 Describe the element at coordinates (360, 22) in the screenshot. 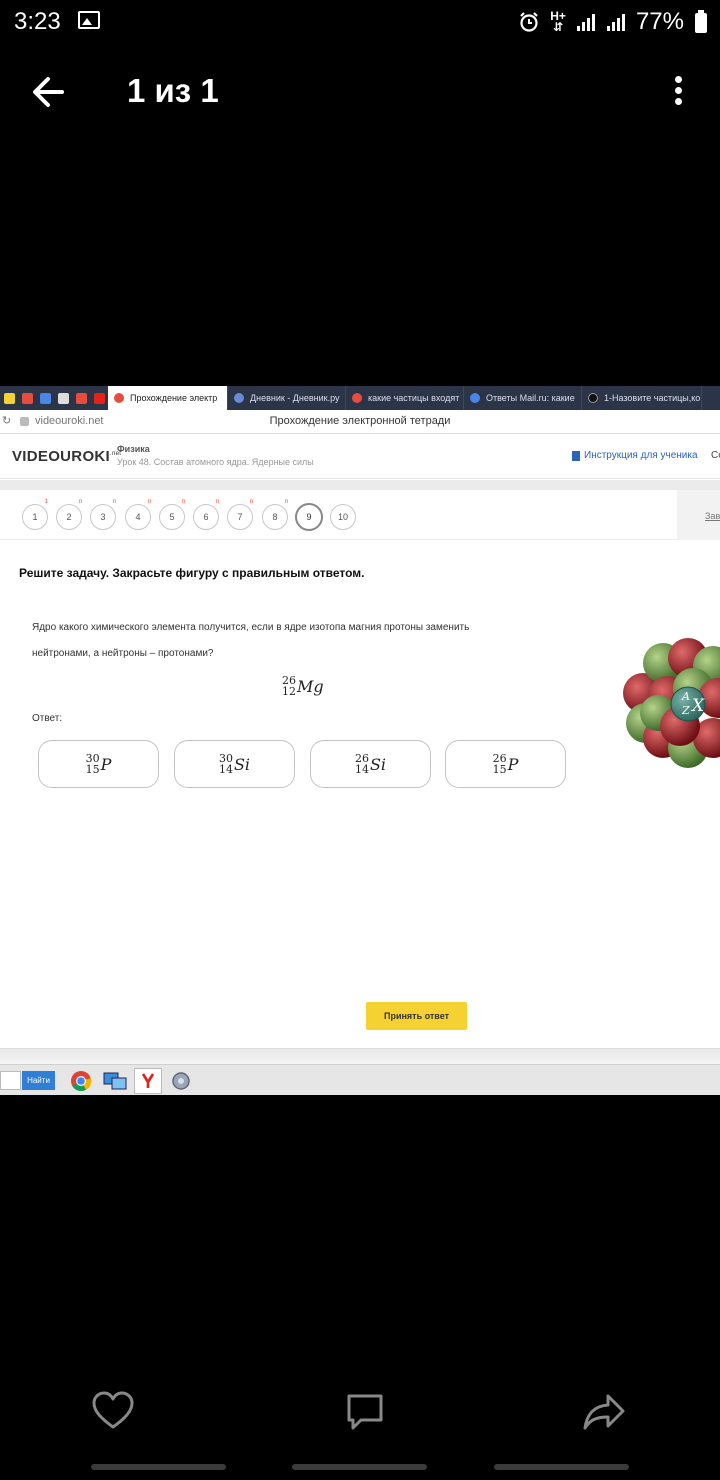

I see `status-bar: 3:23 H+ ⇵ 77%` at that location.